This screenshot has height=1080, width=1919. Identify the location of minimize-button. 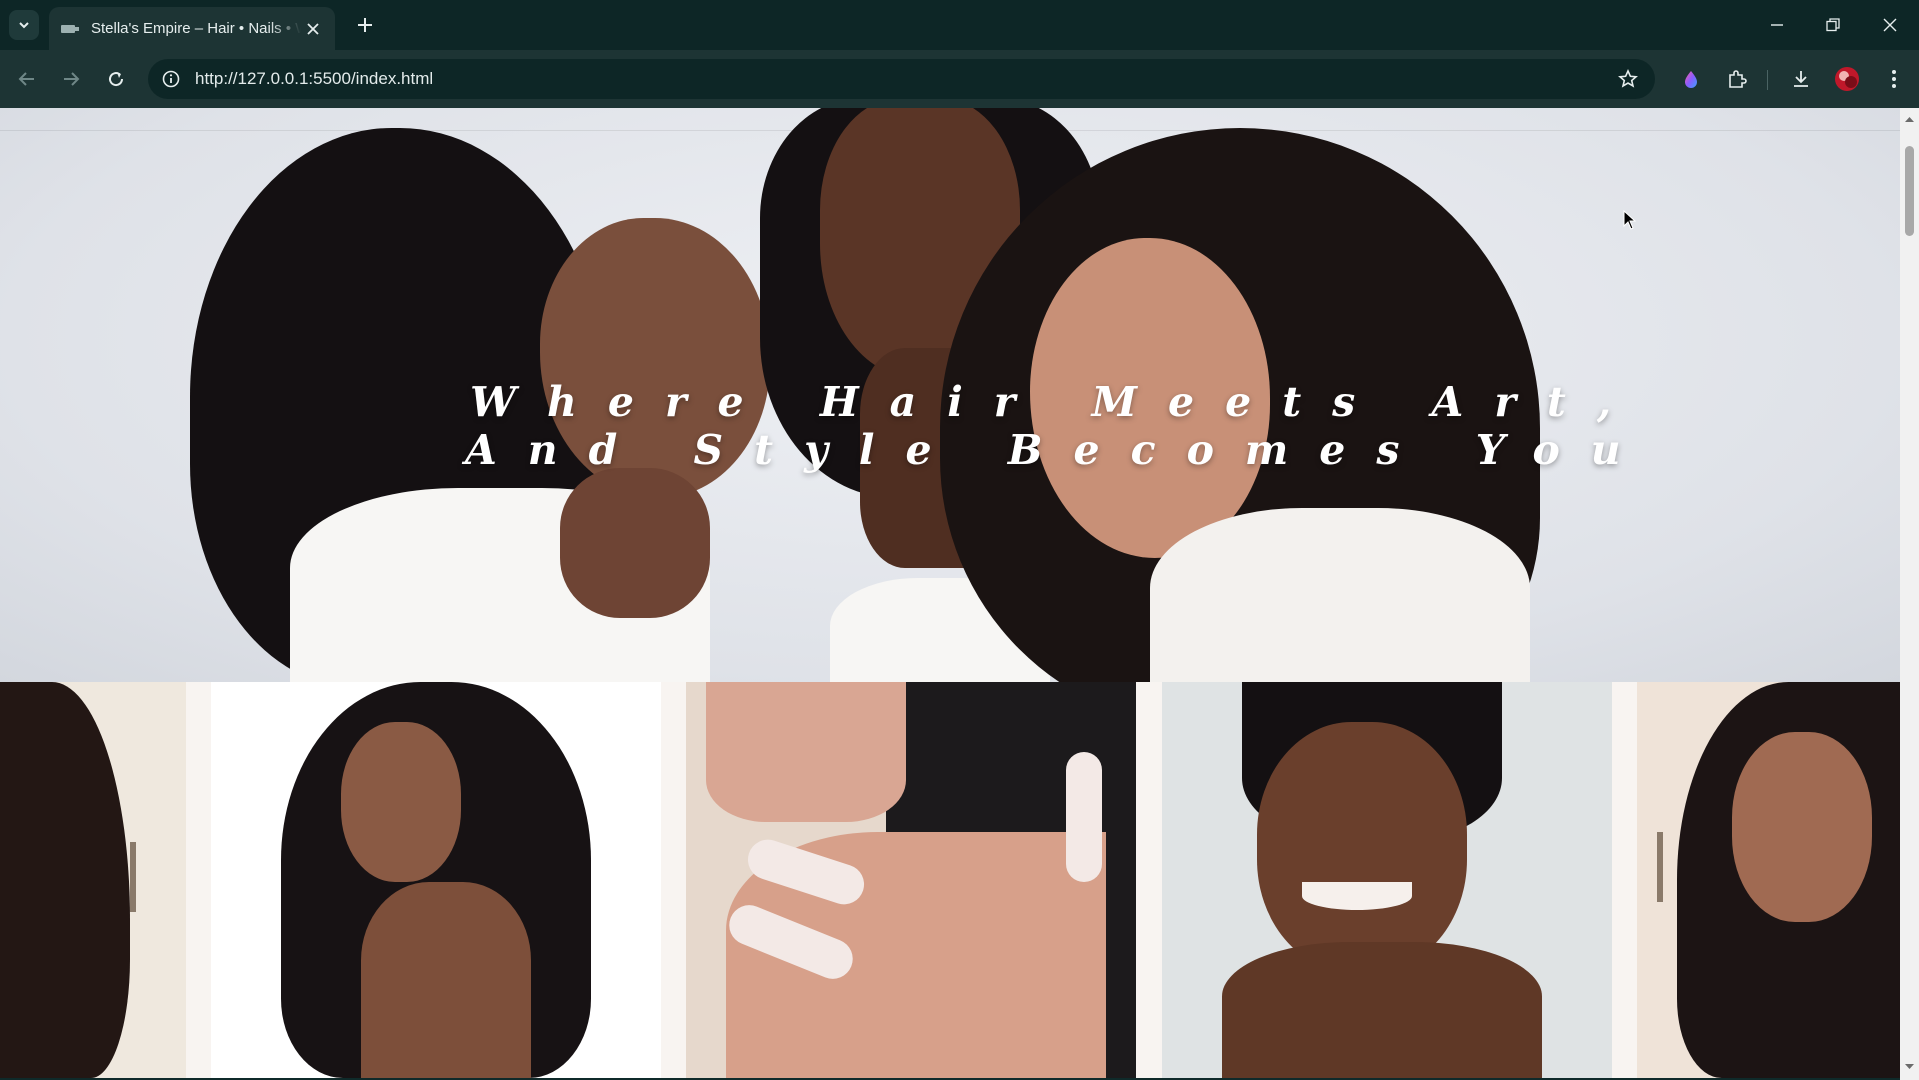
(1777, 25).